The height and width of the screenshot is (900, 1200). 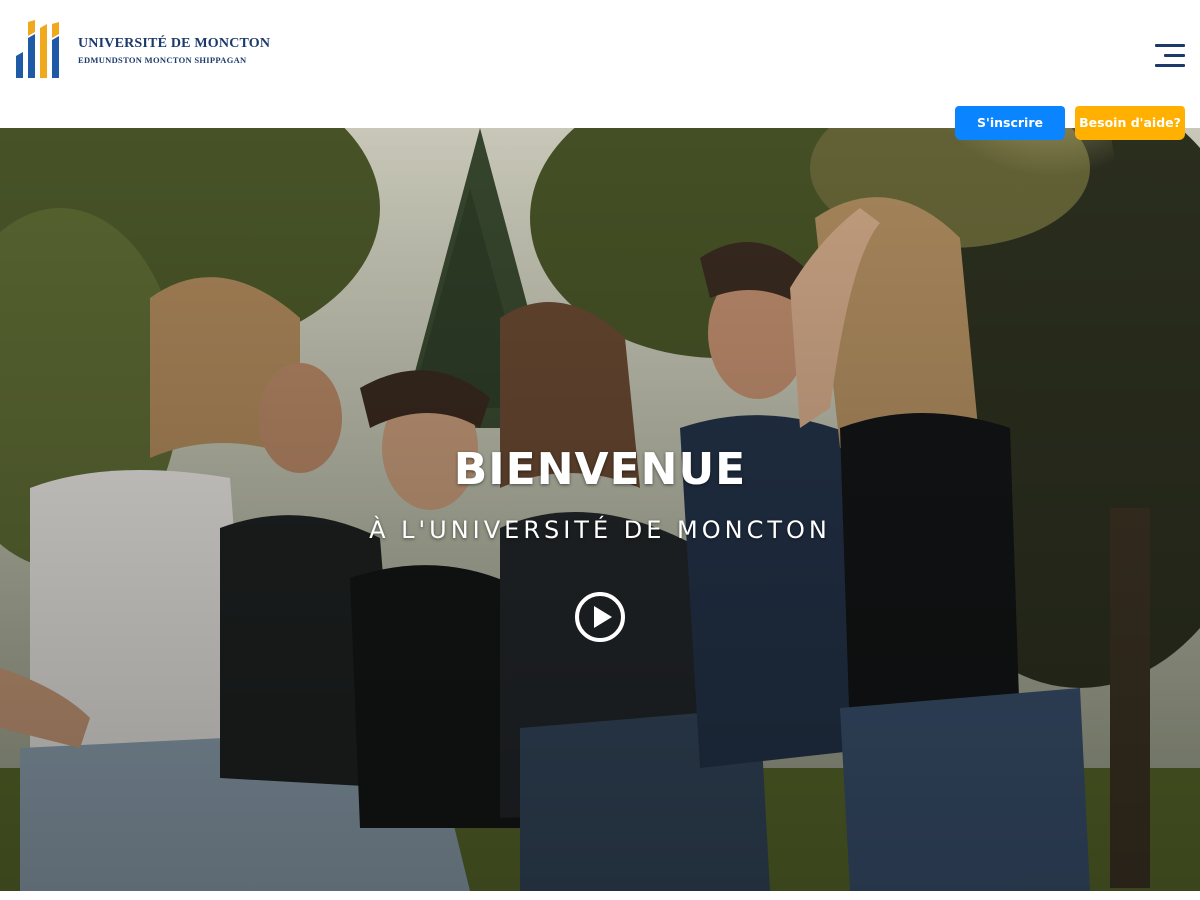 I want to click on hero-subtitle: À L'UNIVERSITÉ DE MONCTON, so click(x=600, y=530).